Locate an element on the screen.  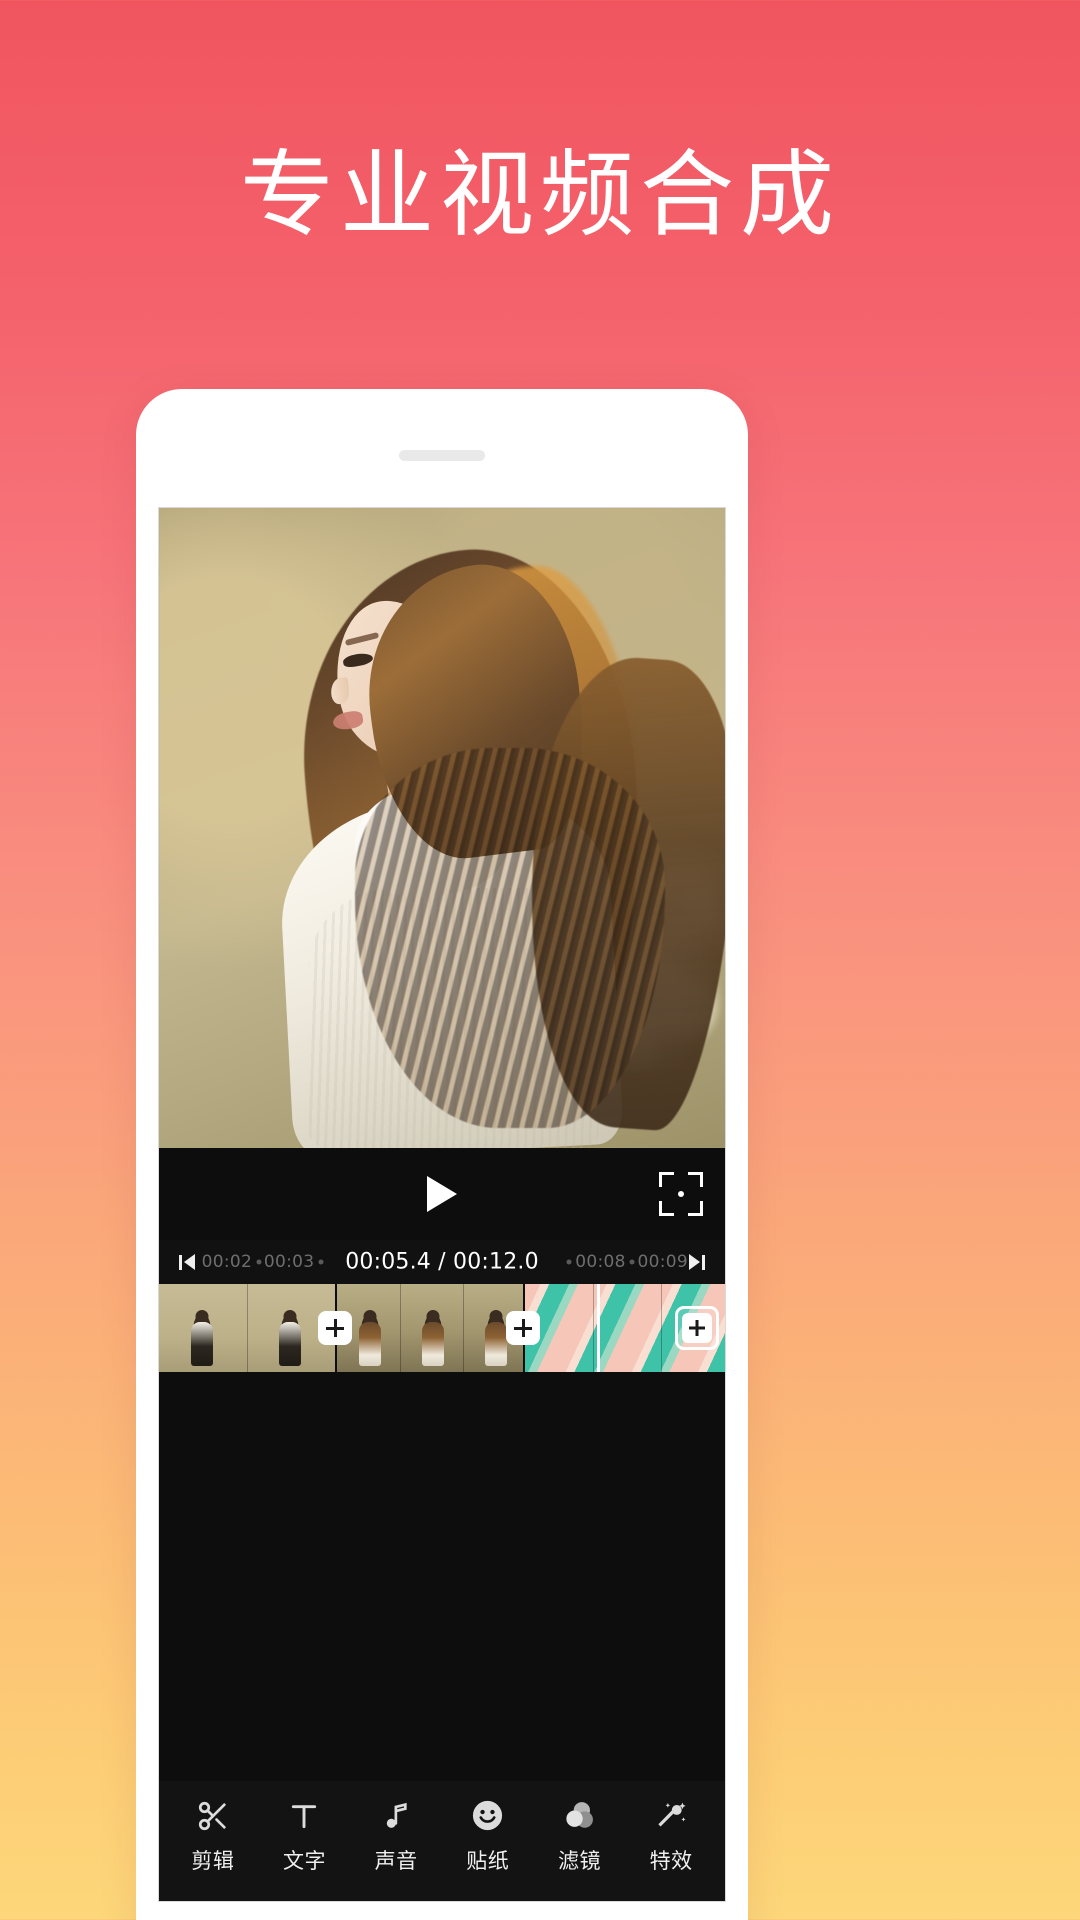
tool-edit: 剪辑 is located at coordinates (213, 1836).